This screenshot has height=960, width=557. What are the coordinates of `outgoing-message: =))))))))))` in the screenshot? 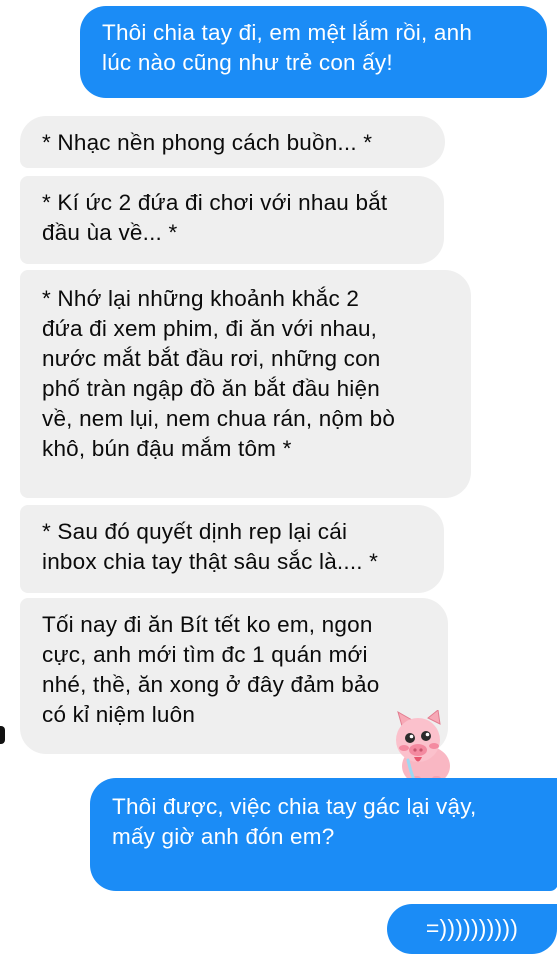 It's located at (472, 929).